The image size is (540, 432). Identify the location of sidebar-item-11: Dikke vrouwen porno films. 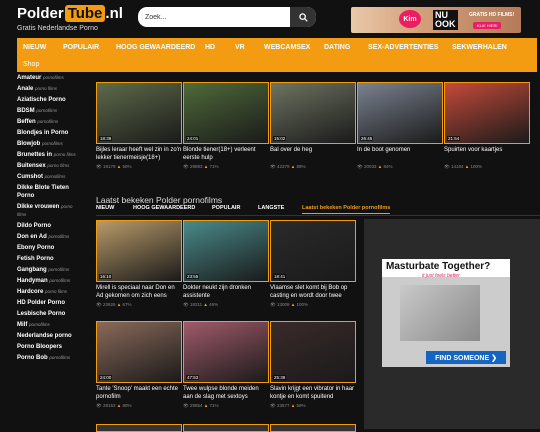
(47, 211).